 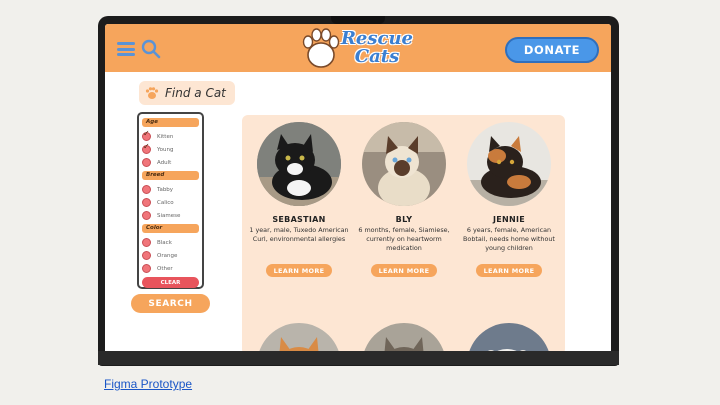 What do you see at coordinates (170, 228) in the screenshot?
I see `filter-heading-color: Color` at bounding box center [170, 228].